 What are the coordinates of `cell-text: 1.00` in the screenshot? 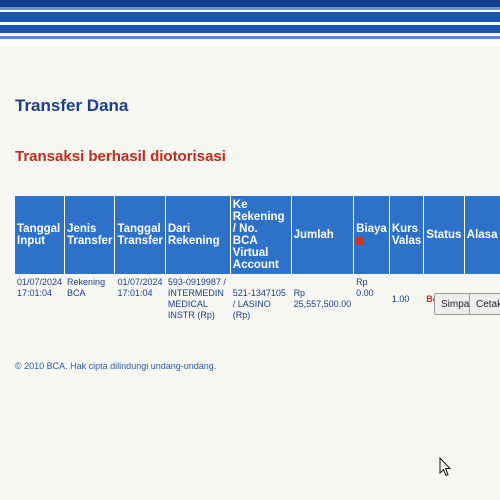 It's located at (400, 298).